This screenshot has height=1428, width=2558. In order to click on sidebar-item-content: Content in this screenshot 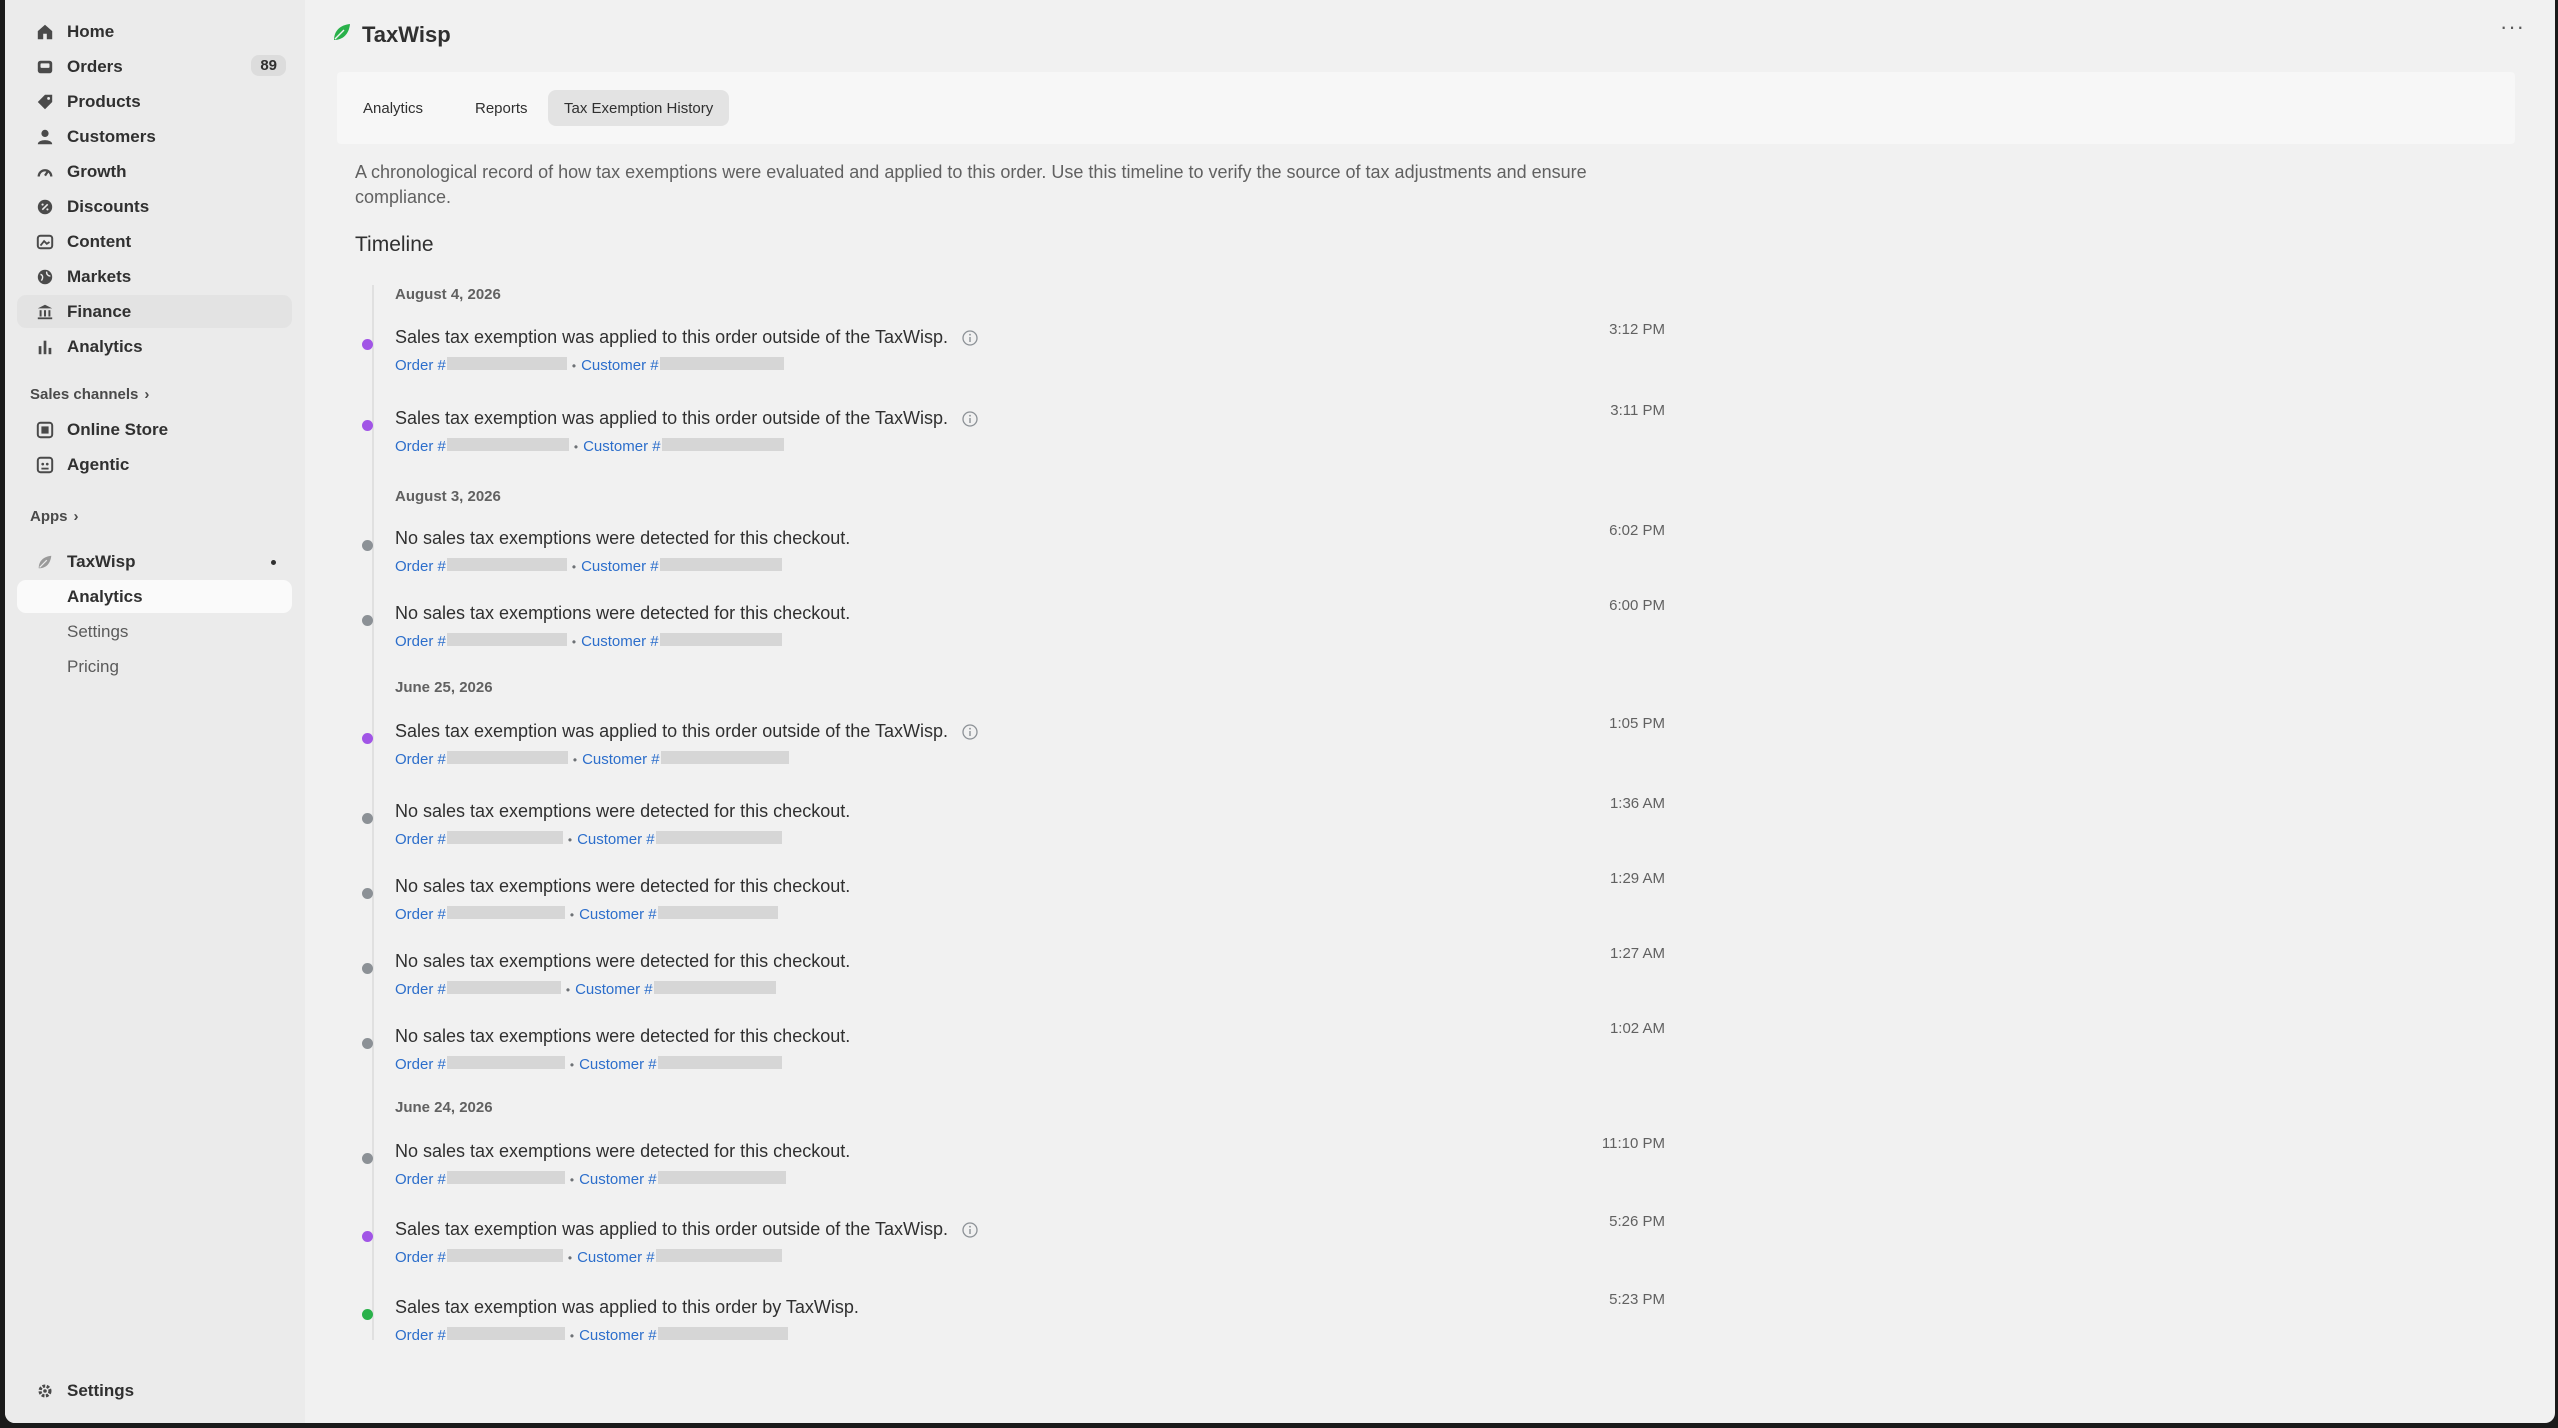, I will do `click(154, 241)`.